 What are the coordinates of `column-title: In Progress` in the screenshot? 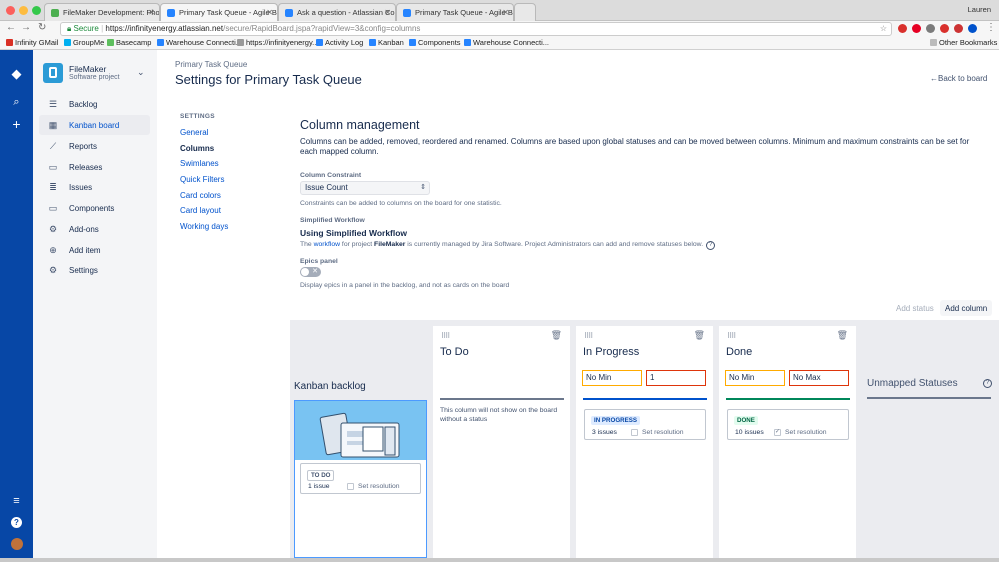 It's located at (611, 352).